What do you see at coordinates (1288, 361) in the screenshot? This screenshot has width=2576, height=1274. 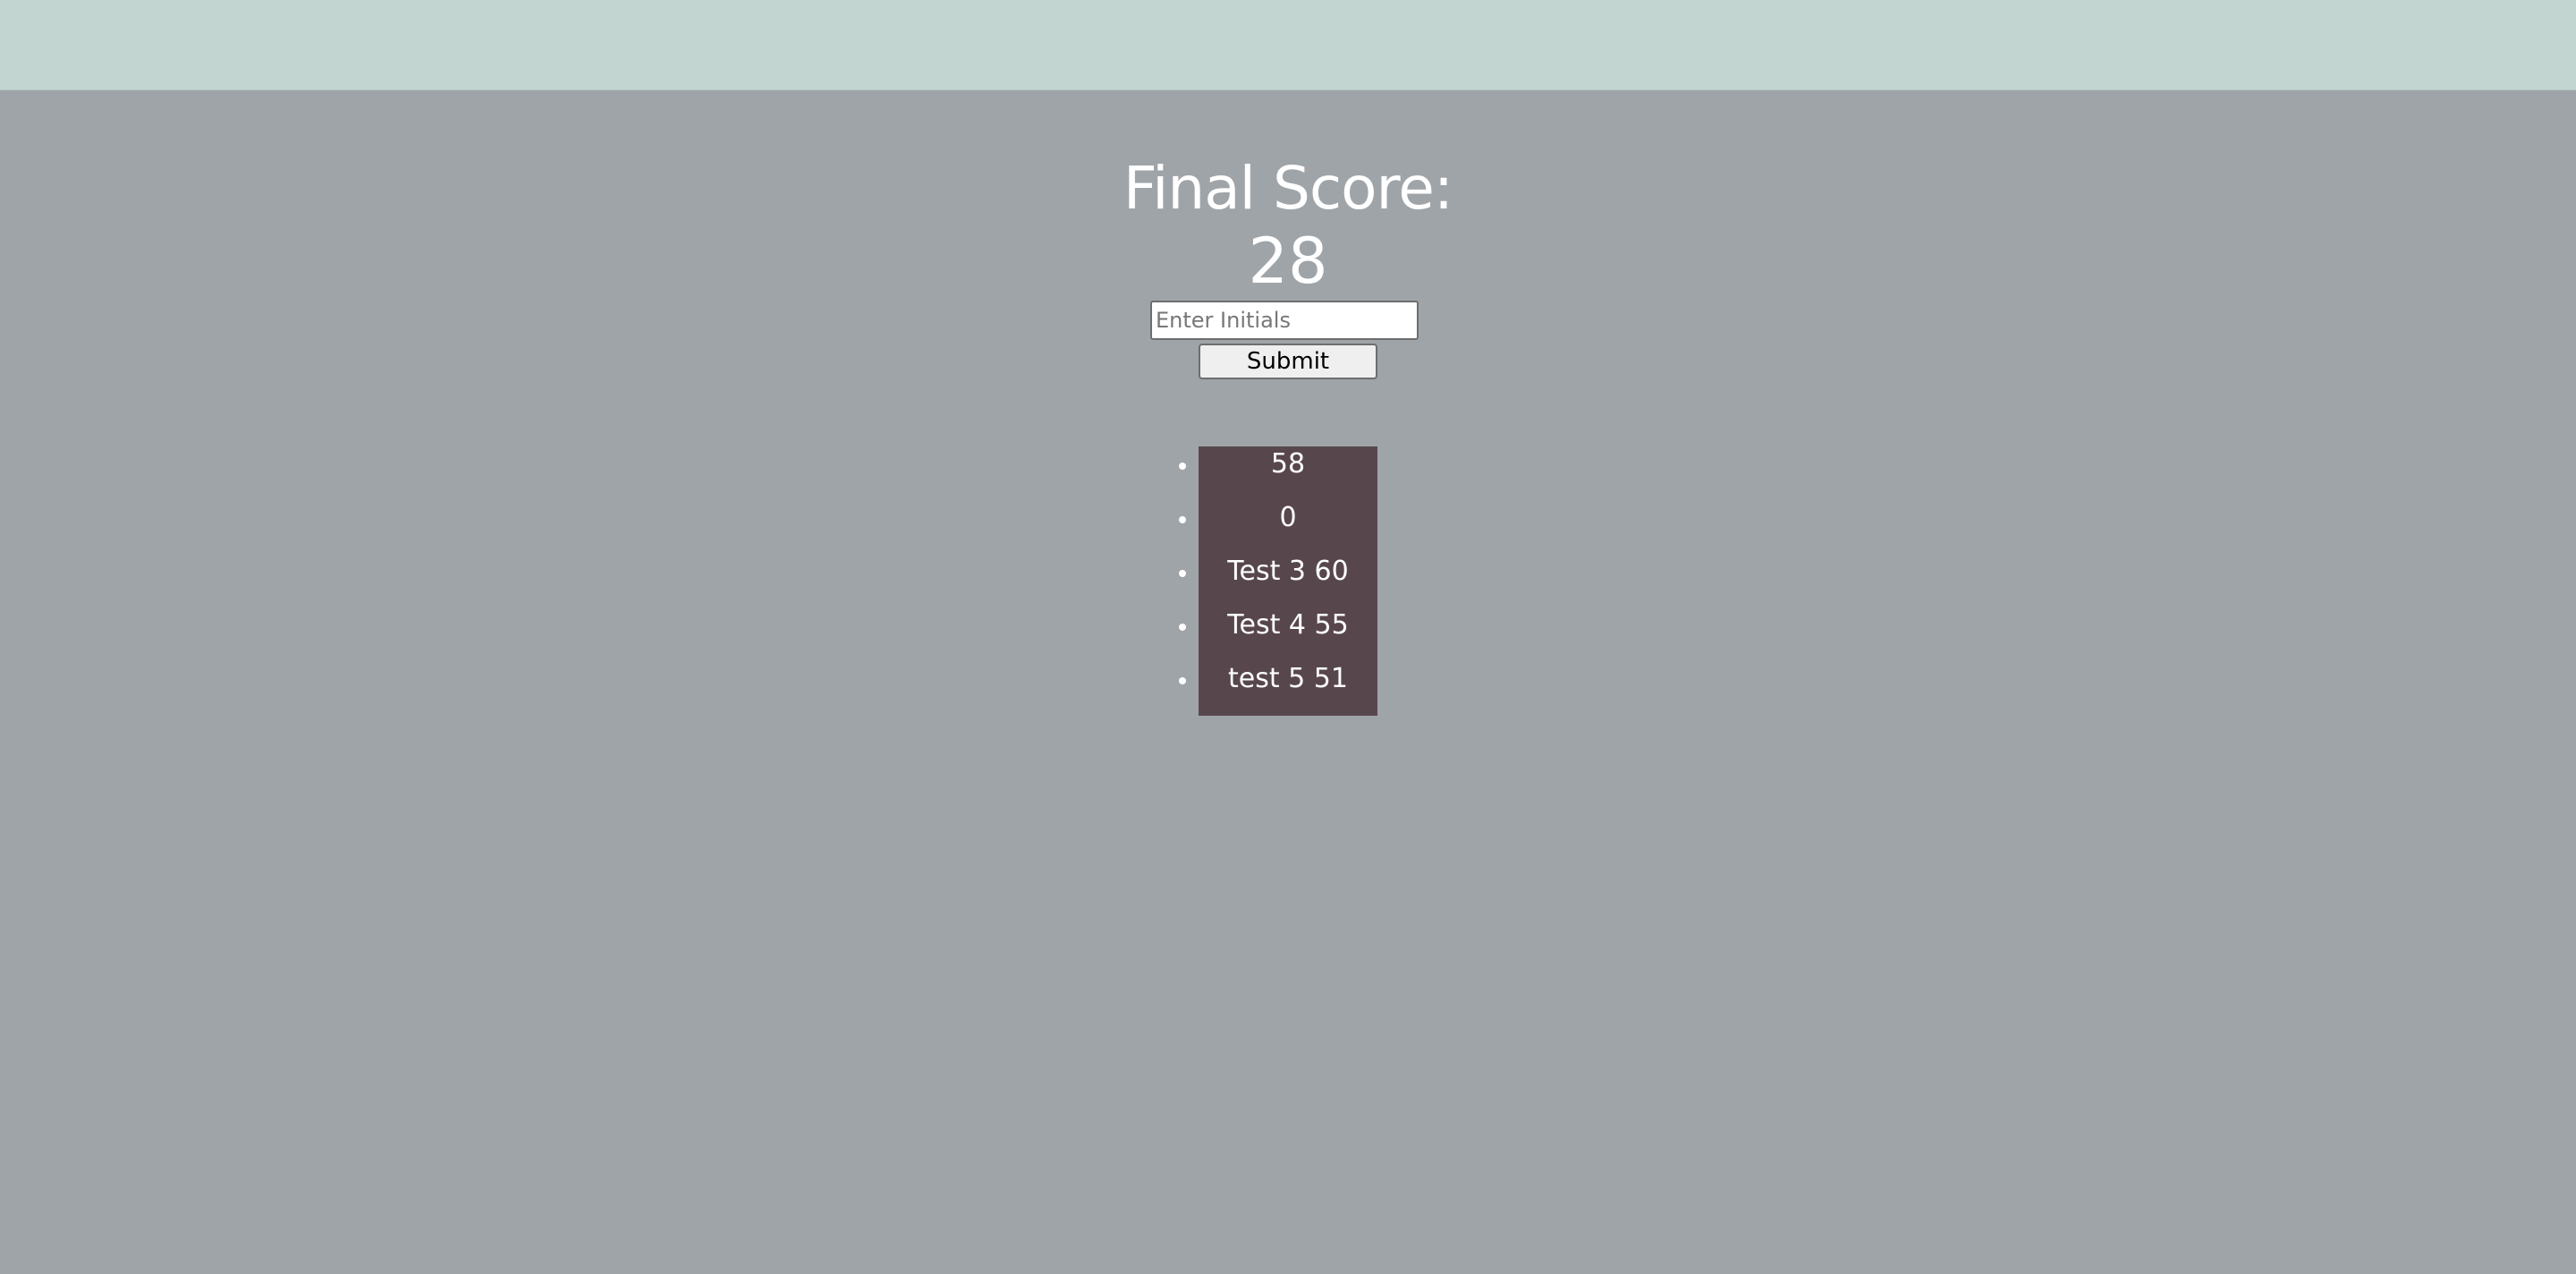 I see `submit-button: Submit` at bounding box center [1288, 361].